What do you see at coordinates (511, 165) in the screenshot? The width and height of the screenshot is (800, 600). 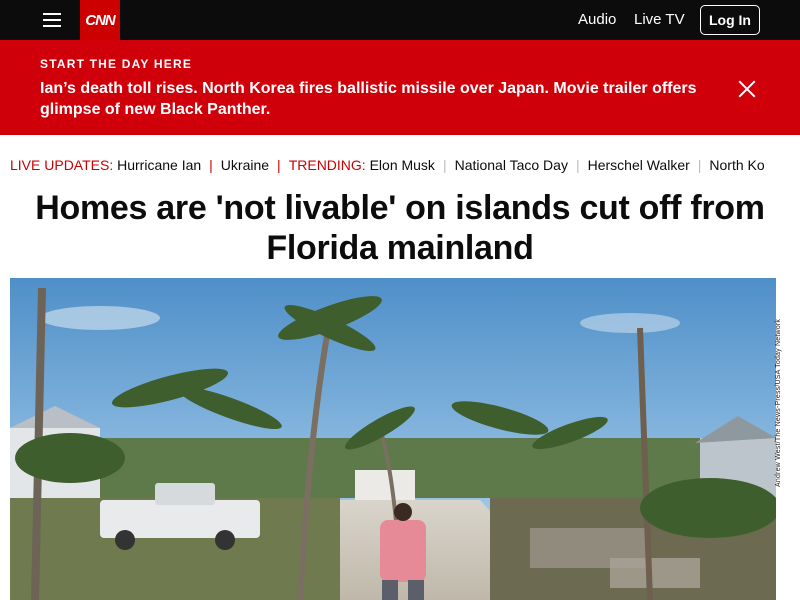 I see `trend-link-national-taco-day: National Taco Day` at bounding box center [511, 165].